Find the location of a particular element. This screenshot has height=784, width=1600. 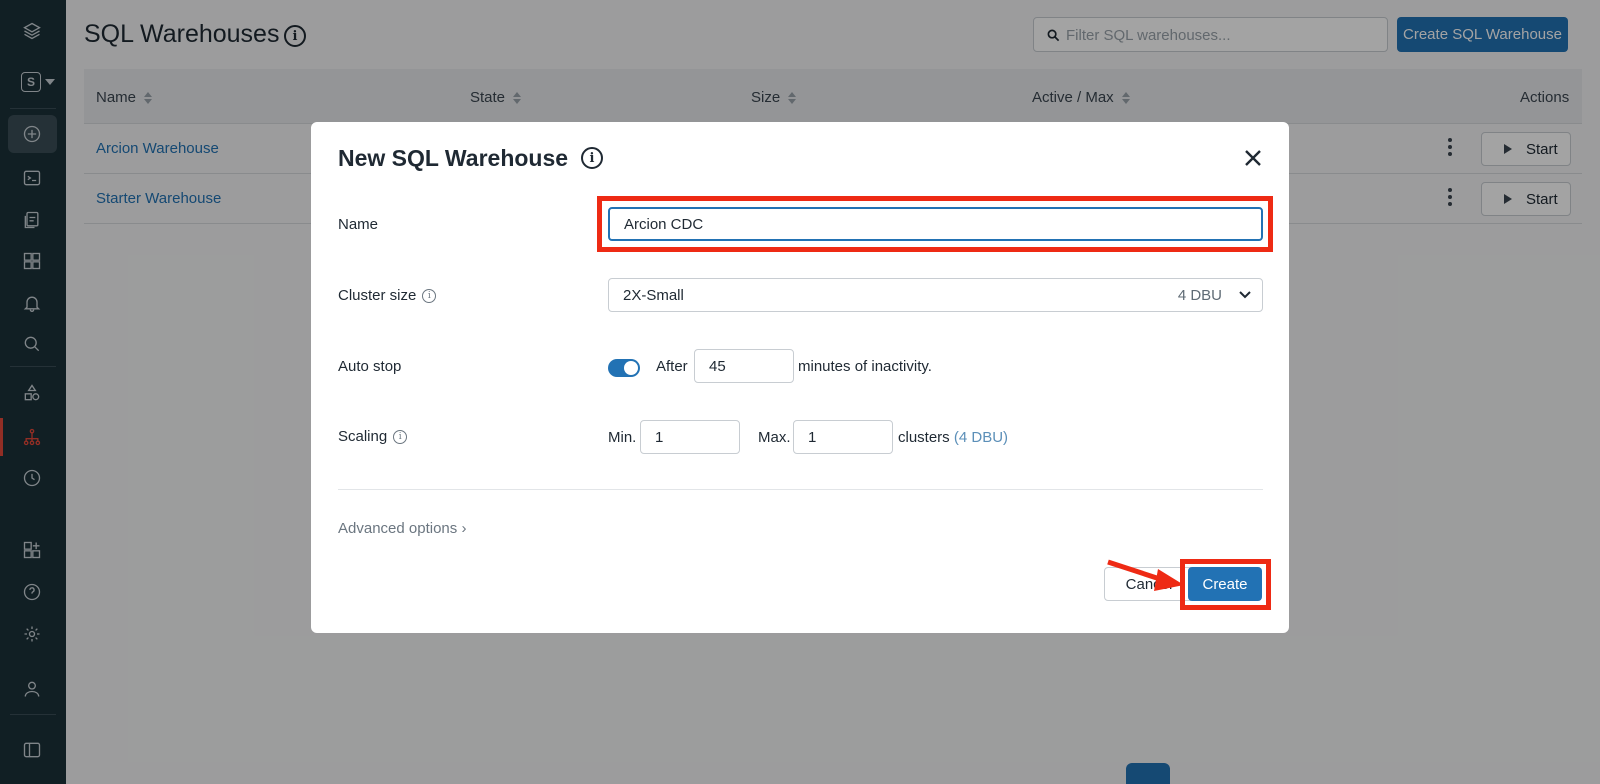

clusters-dbu: (4 DBU) is located at coordinates (981, 437).